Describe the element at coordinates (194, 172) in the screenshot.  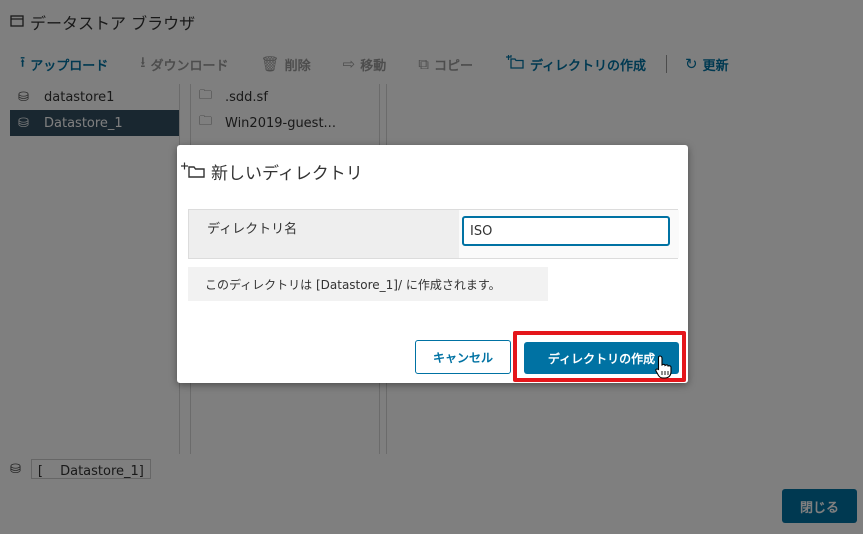
I see `new-folder-icon` at that location.